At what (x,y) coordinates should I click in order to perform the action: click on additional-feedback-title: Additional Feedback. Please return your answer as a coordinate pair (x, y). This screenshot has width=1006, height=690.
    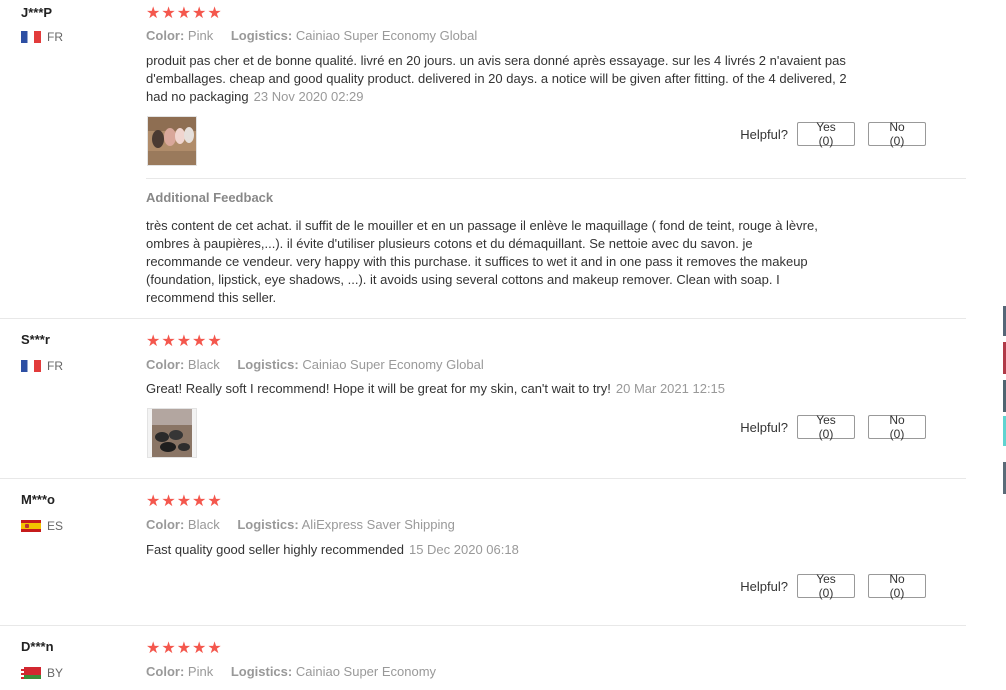
    Looking at the image, I should click on (210, 197).